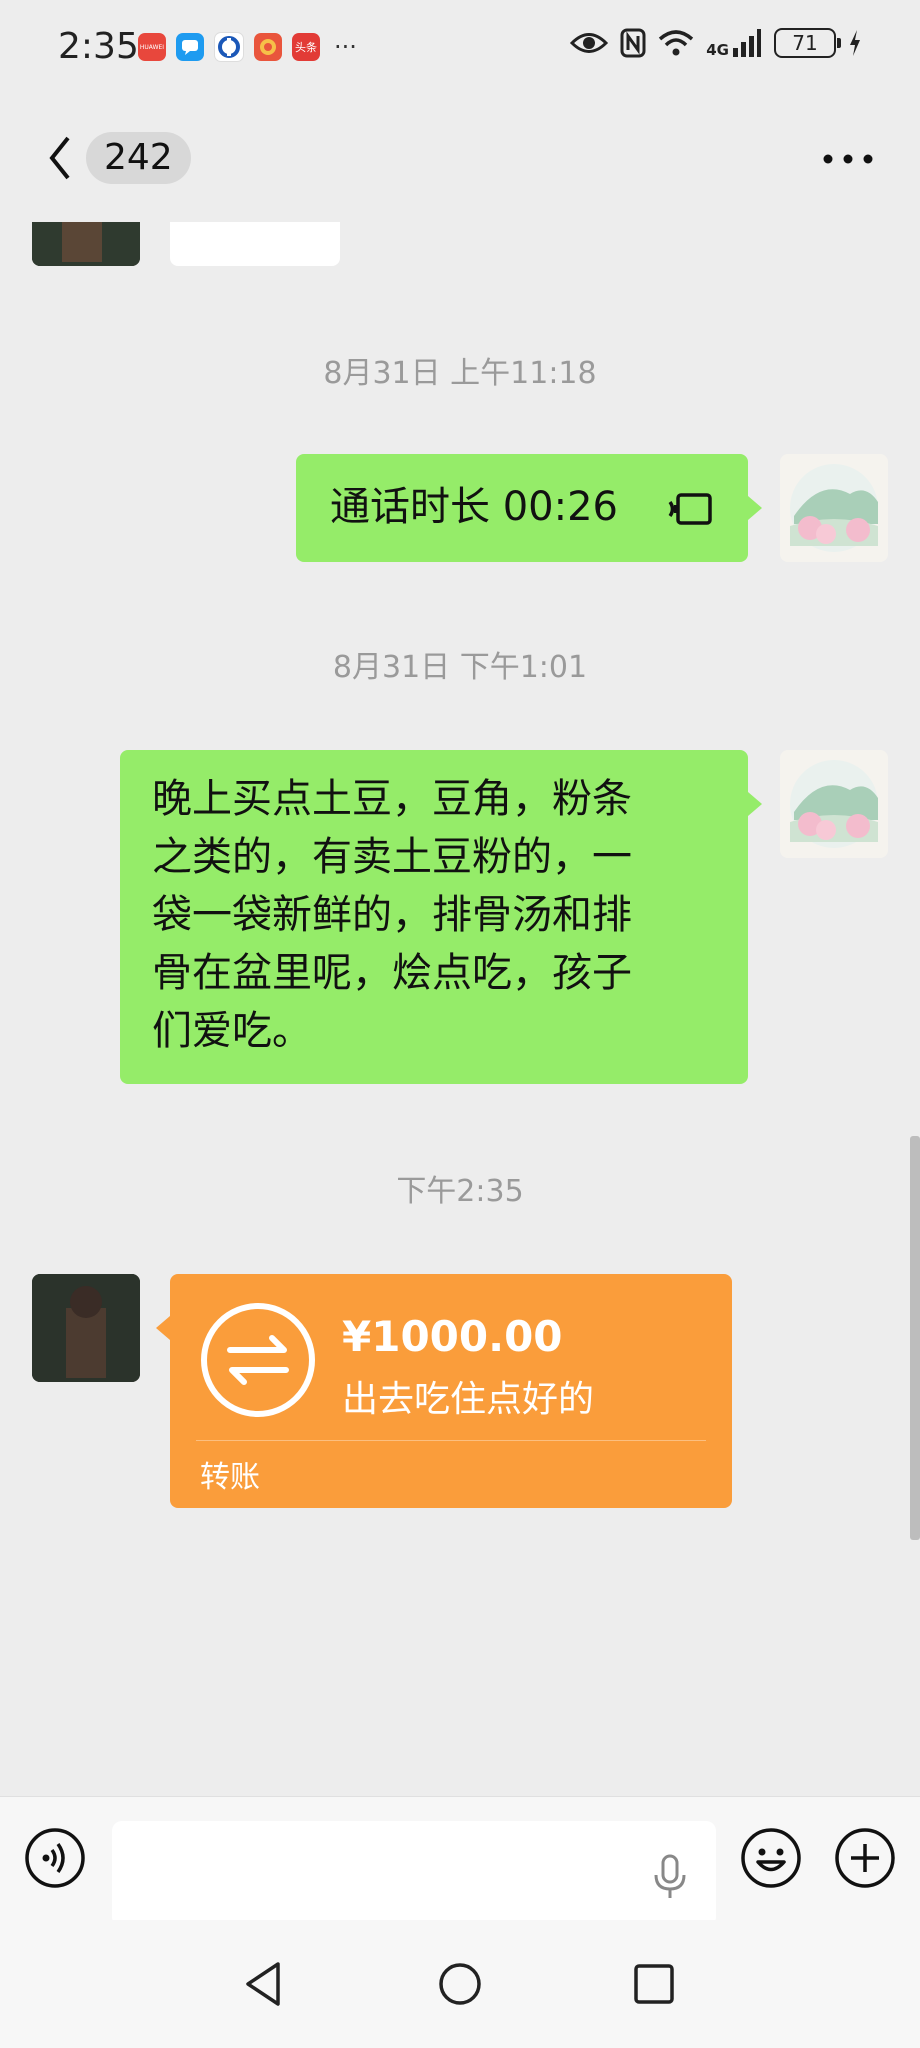 The height and width of the screenshot is (2048, 920). I want to click on eye-icon, so click(589, 43).